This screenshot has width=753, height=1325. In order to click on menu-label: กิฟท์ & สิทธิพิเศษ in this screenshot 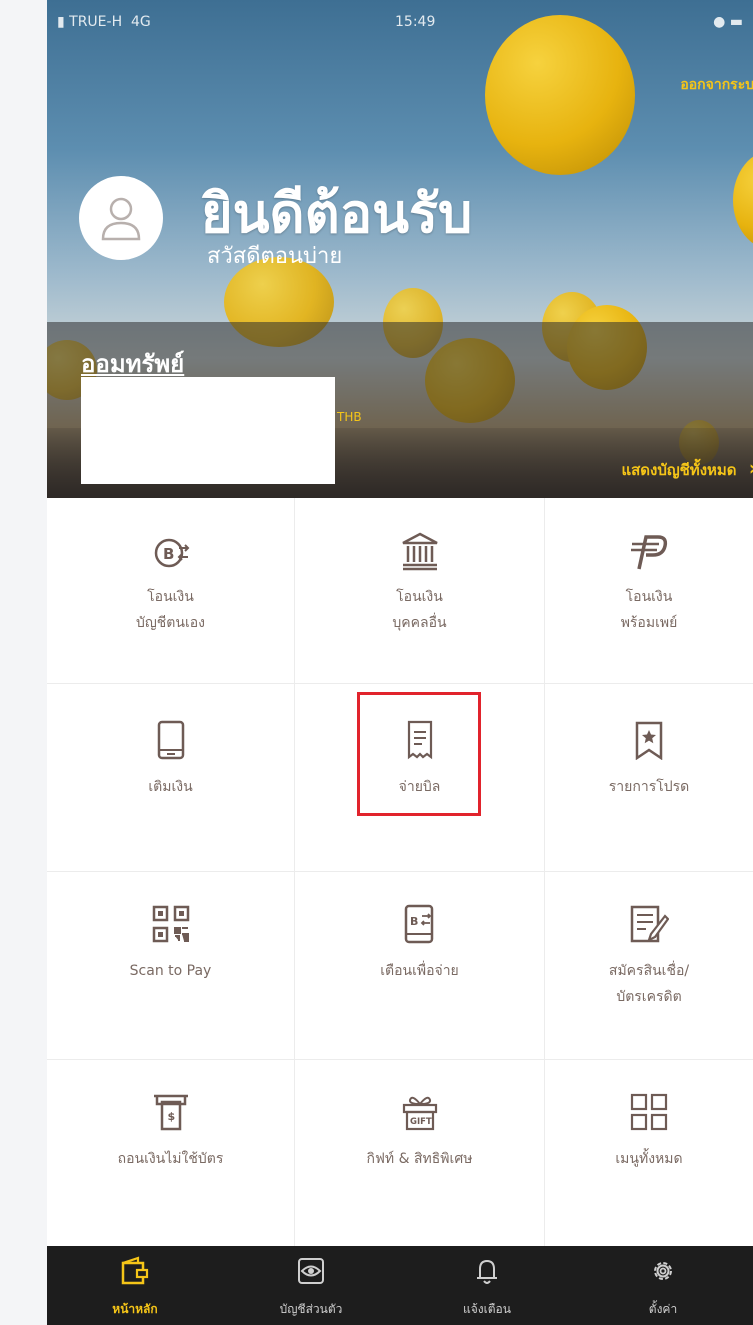, I will do `click(419, 1159)`.